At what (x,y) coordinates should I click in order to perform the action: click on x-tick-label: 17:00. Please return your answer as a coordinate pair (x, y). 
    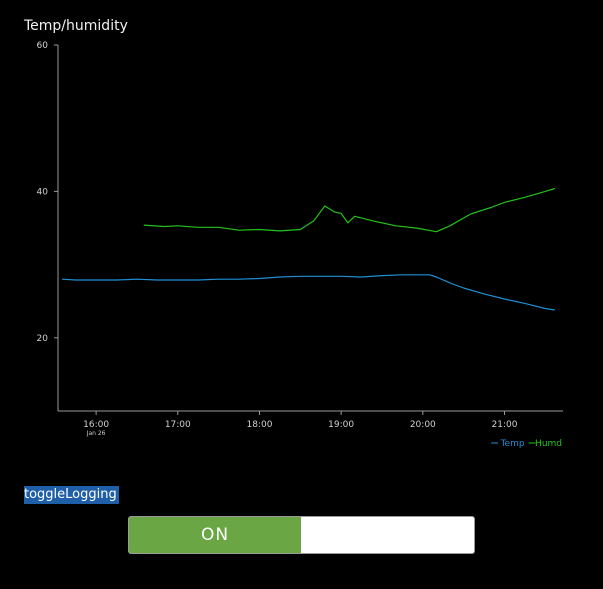
    Looking at the image, I should click on (178, 425).